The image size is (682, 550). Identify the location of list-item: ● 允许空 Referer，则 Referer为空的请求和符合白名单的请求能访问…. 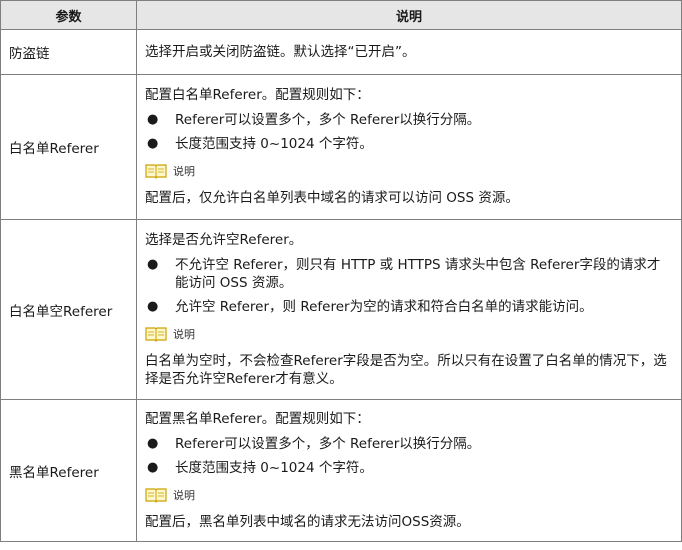
(409, 307).